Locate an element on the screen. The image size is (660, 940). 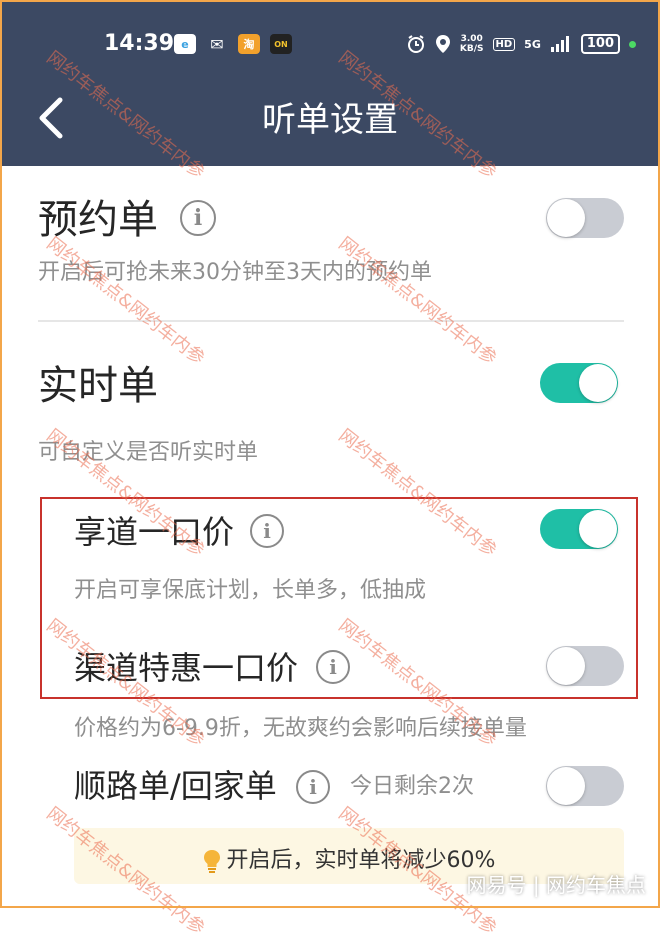
taobao-icon: 淘 is located at coordinates (249, 44).